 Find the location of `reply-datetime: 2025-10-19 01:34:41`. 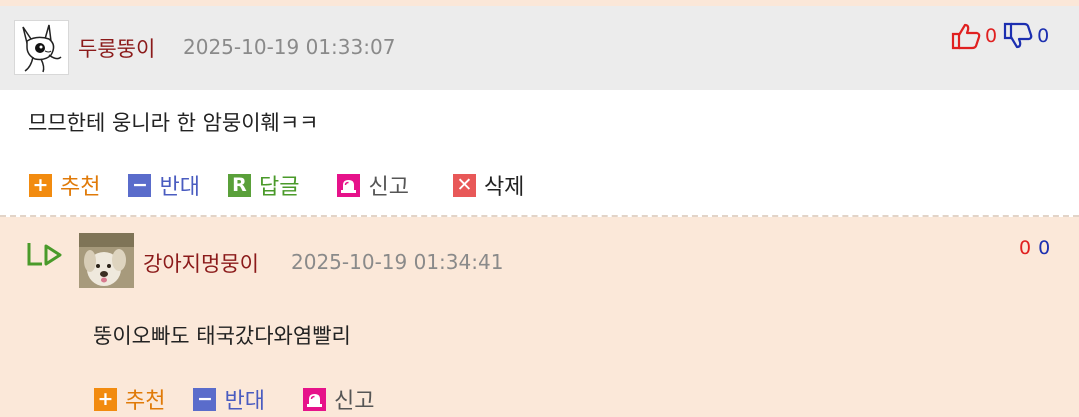

reply-datetime: 2025-10-19 01:34:41 is located at coordinates (397, 262).